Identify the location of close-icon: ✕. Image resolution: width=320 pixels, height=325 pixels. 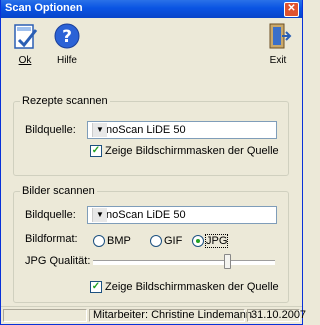
(291, 9).